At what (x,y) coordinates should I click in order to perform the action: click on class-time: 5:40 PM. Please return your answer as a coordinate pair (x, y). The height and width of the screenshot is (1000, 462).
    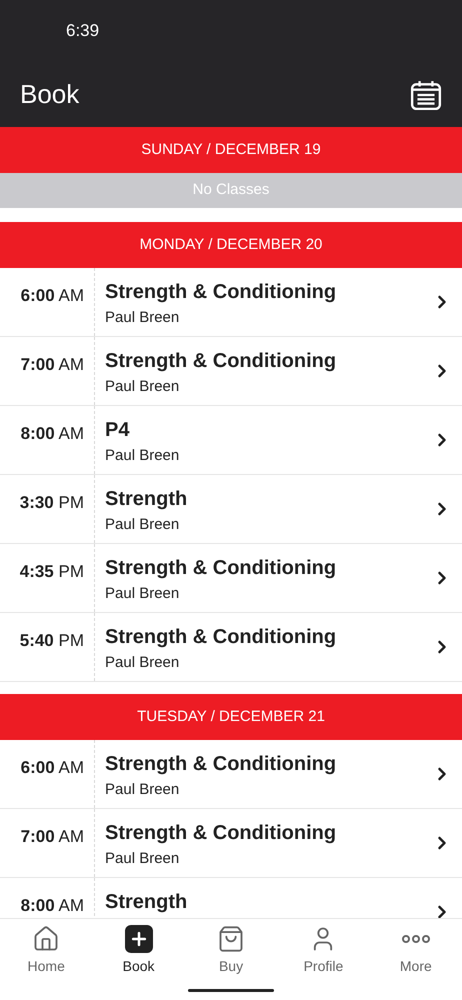
    Looking at the image, I should click on (52, 641).